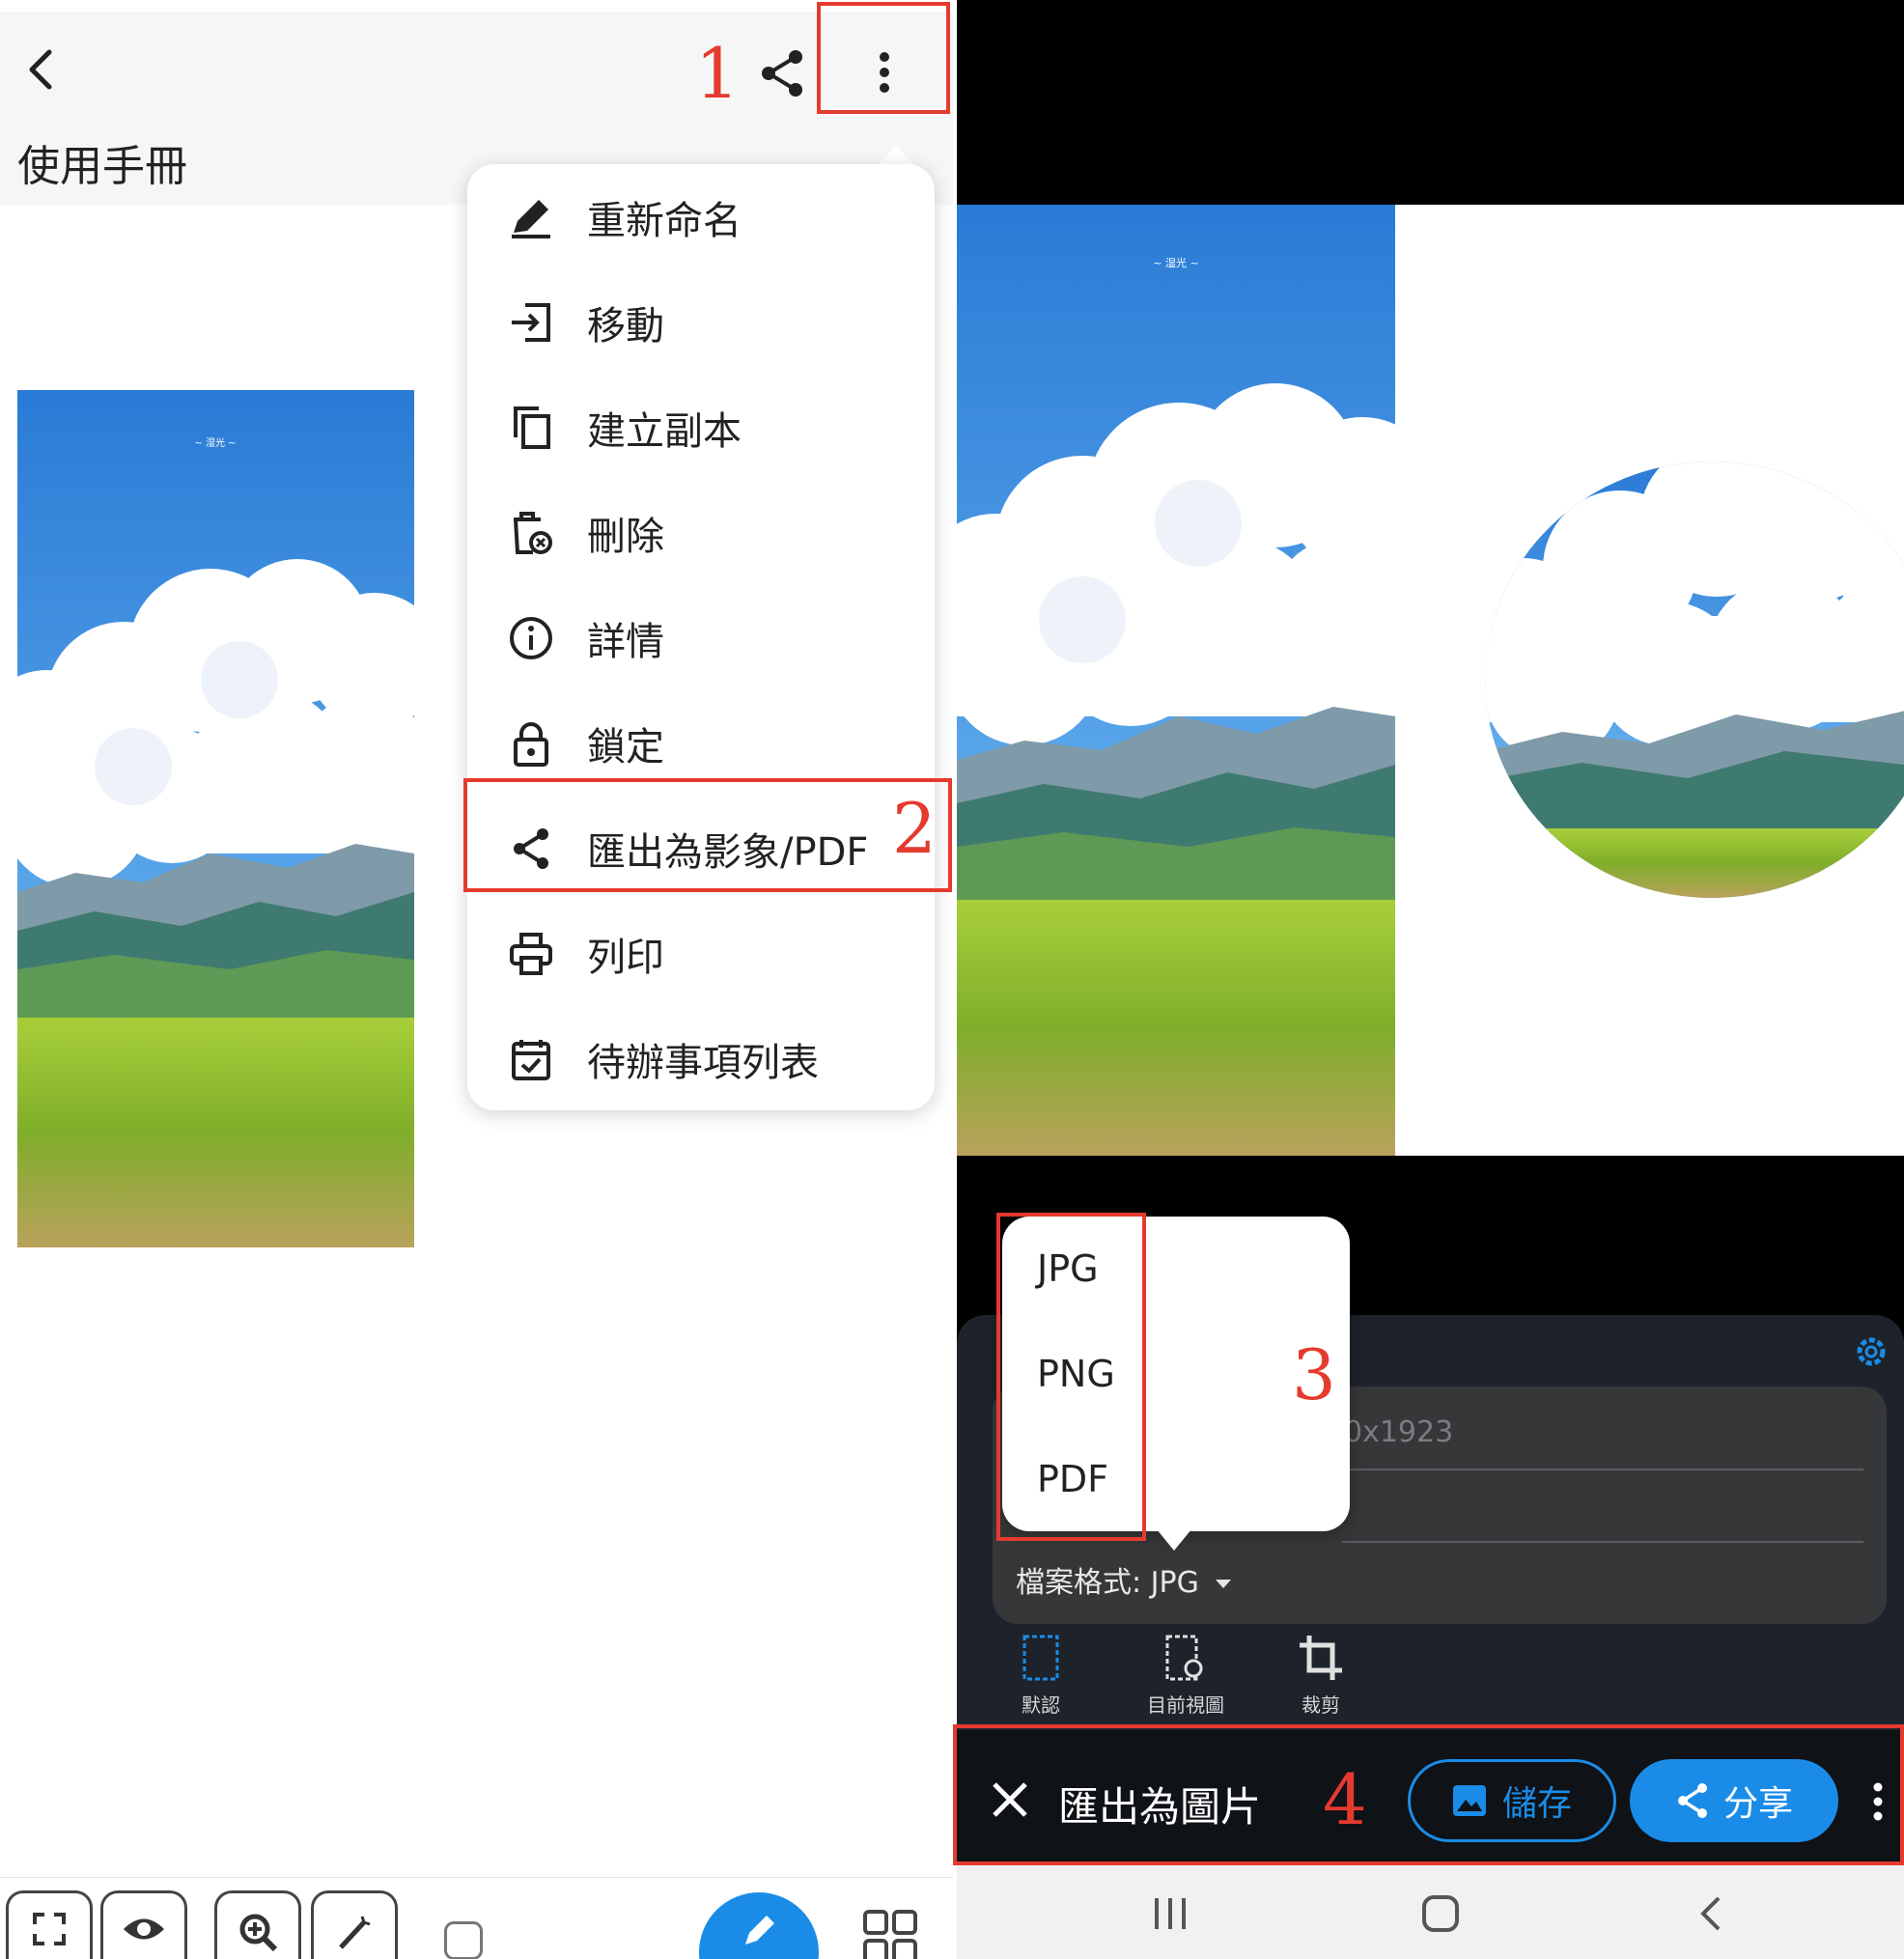  What do you see at coordinates (531, 1059) in the screenshot?
I see `checklist-icon` at bounding box center [531, 1059].